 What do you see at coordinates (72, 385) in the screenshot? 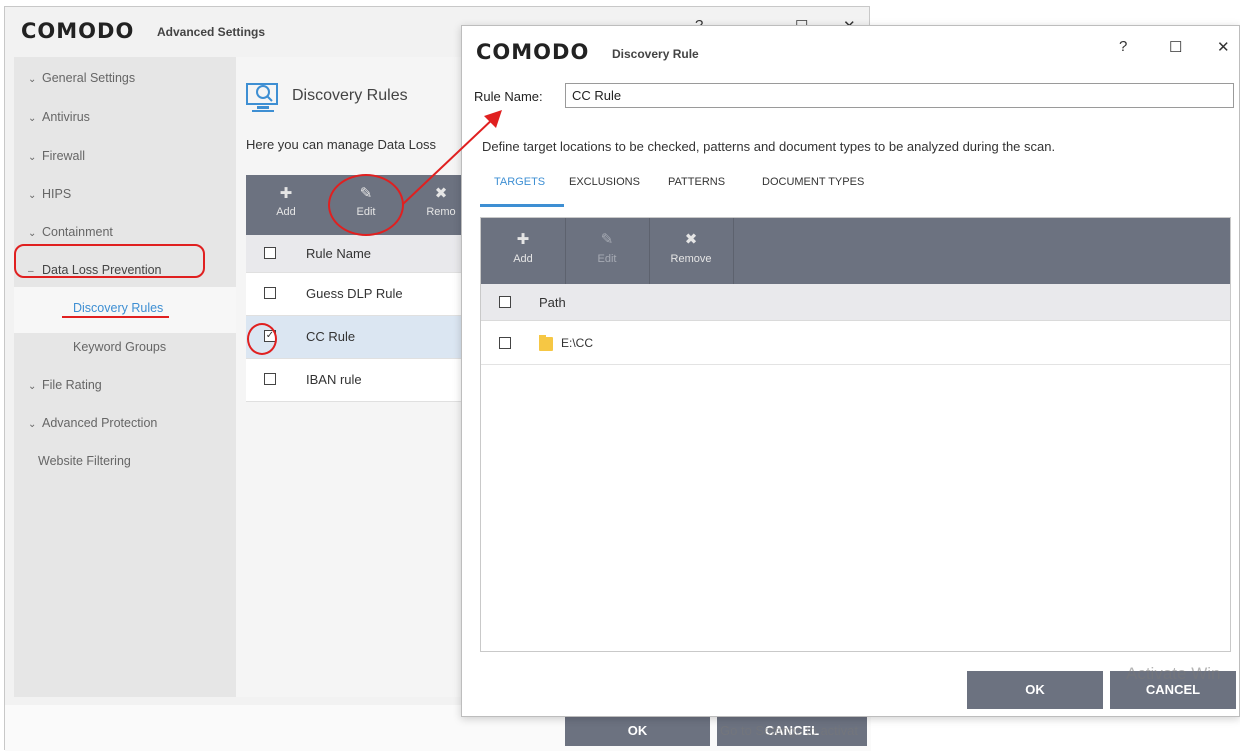
I see `sidebar-item-label: File Rating` at bounding box center [72, 385].